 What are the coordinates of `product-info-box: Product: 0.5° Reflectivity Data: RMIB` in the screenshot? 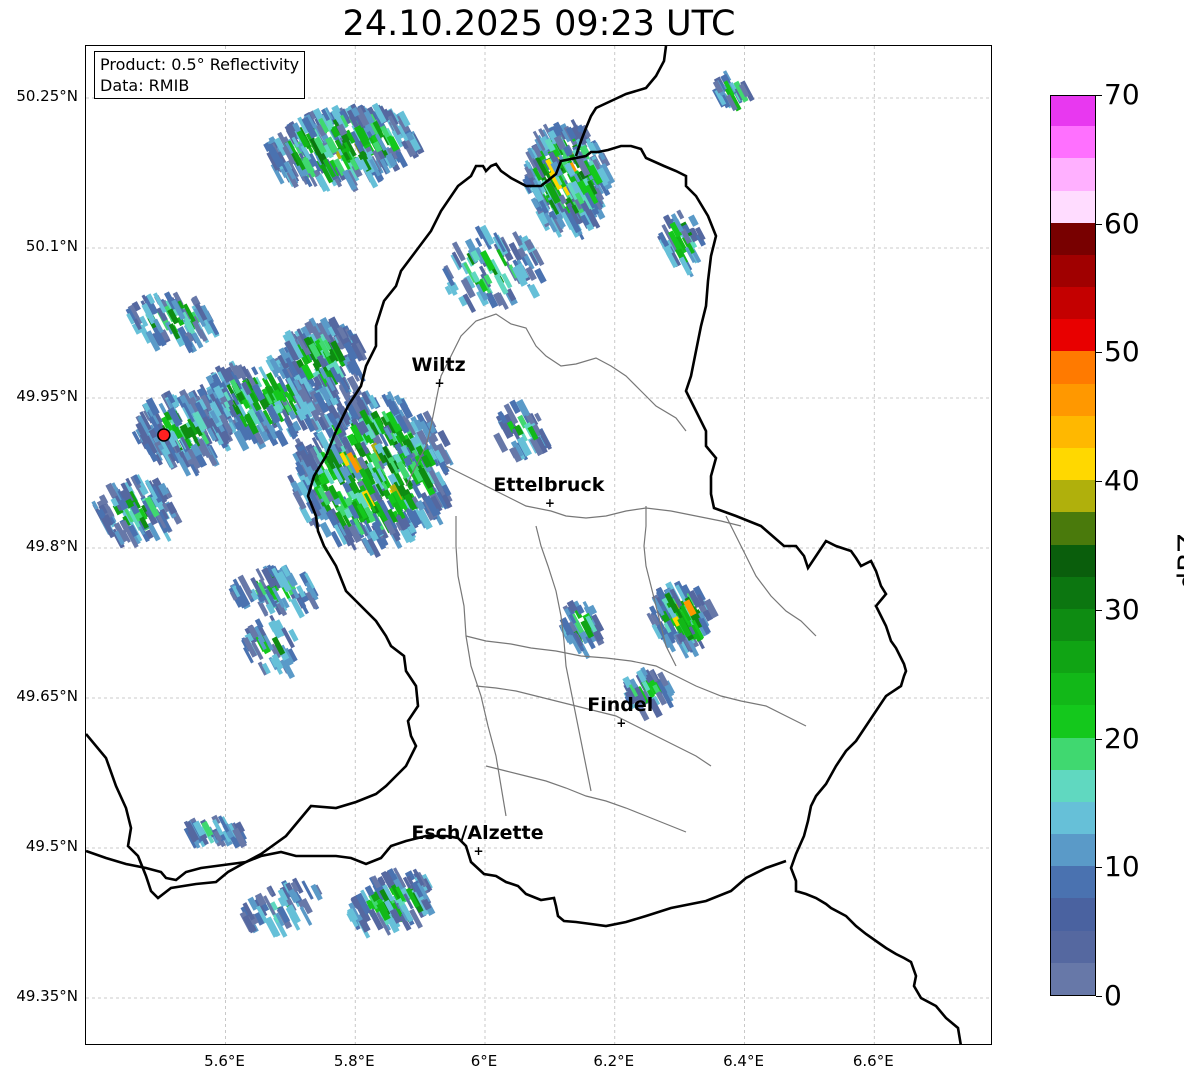 It's located at (200, 75).